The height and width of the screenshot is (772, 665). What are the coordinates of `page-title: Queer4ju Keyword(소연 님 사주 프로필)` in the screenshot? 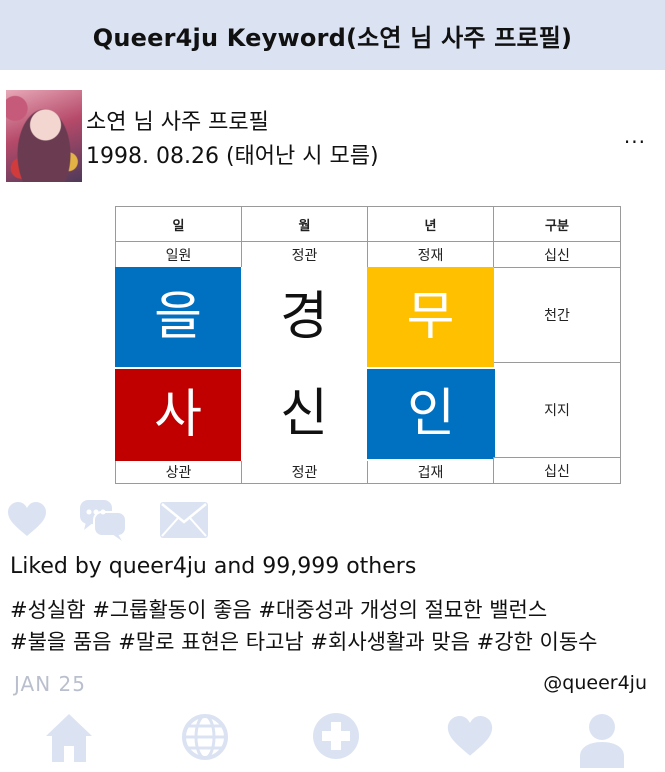 It's located at (332, 37).